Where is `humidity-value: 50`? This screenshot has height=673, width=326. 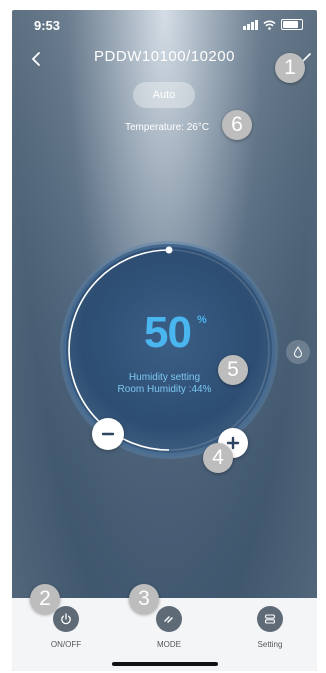 humidity-value: 50 is located at coordinates (168, 332).